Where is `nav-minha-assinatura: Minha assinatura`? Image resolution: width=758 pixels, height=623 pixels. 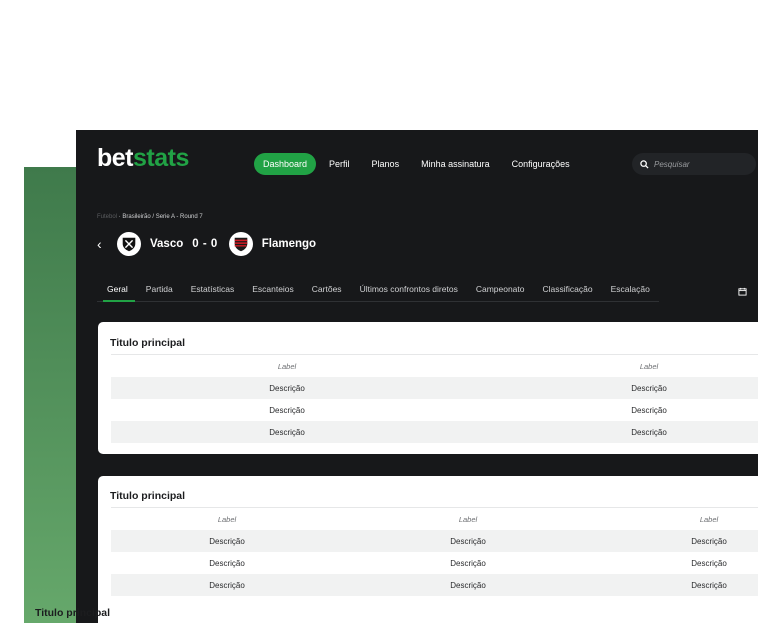
nav-minha-assinatura: Minha assinatura is located at coordinates (455, 164).